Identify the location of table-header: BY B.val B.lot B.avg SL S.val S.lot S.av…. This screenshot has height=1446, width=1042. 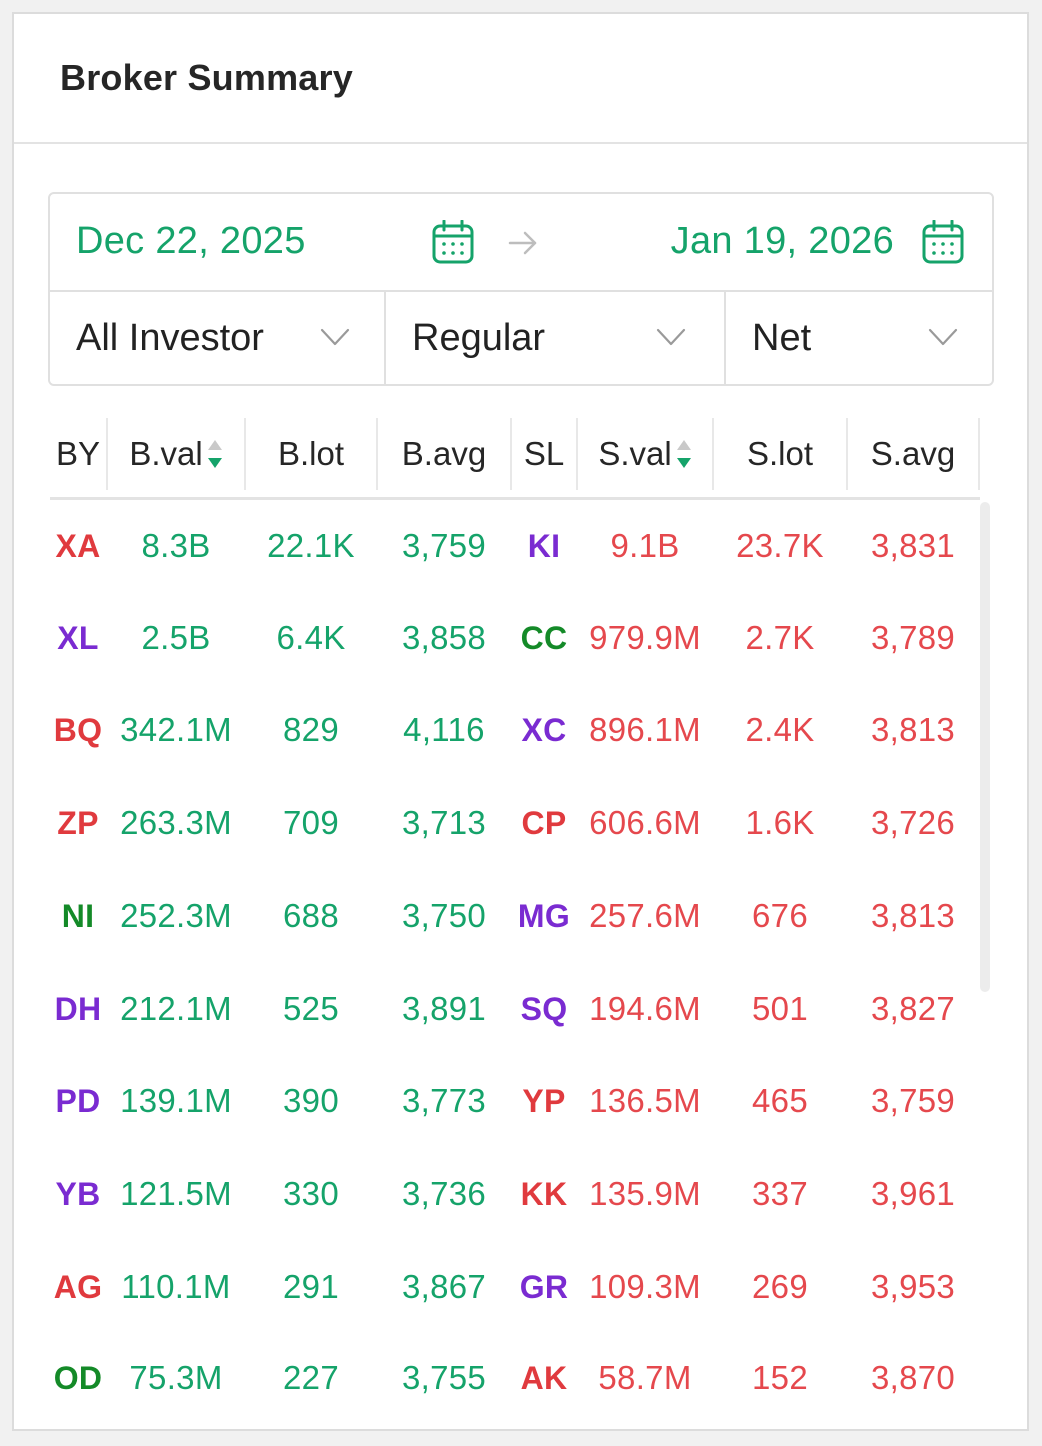
(515, 459).